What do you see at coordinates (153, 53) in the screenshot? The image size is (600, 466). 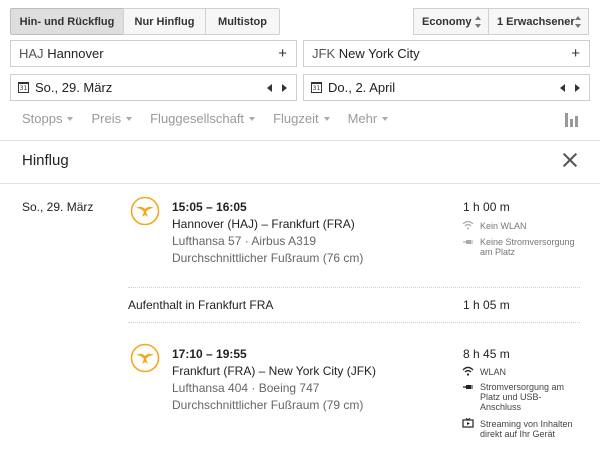 I see `origin-field: HAJ Hannover +` at bounding box center [153, 53].